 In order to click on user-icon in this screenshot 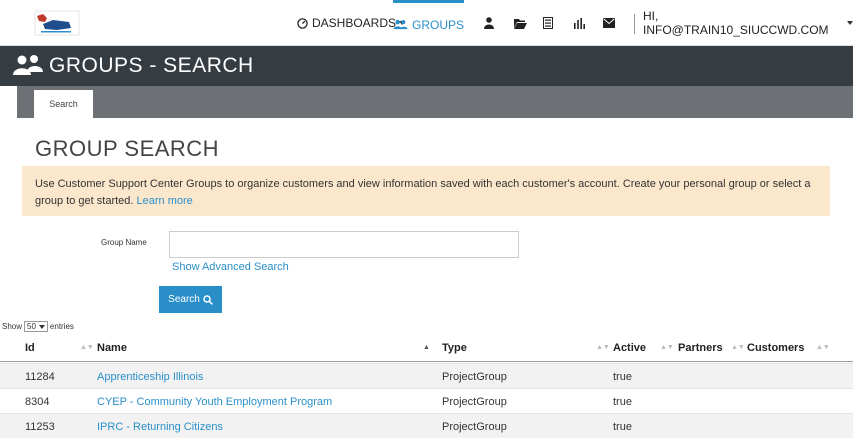, I will do `click(489, 23)`.